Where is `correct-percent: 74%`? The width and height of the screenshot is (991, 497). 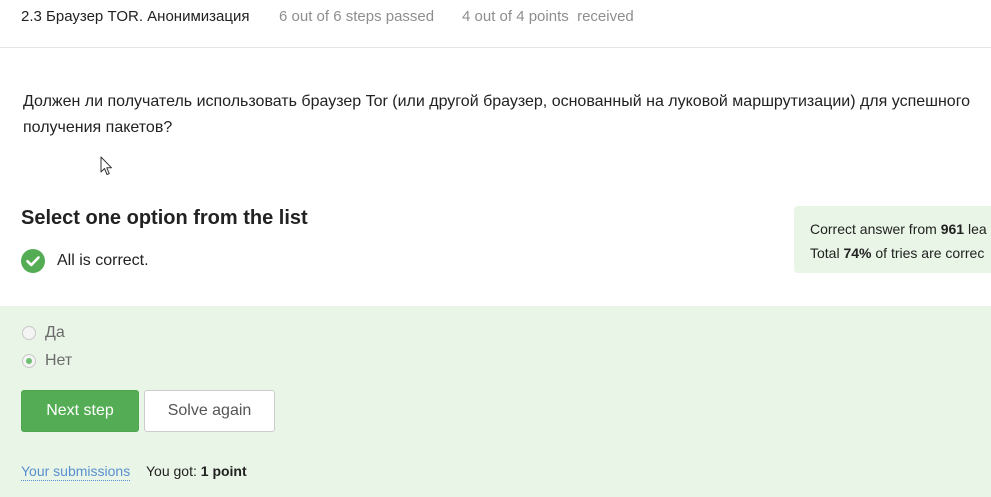
correct-percent: 74% is located at coordinates (857, 253).